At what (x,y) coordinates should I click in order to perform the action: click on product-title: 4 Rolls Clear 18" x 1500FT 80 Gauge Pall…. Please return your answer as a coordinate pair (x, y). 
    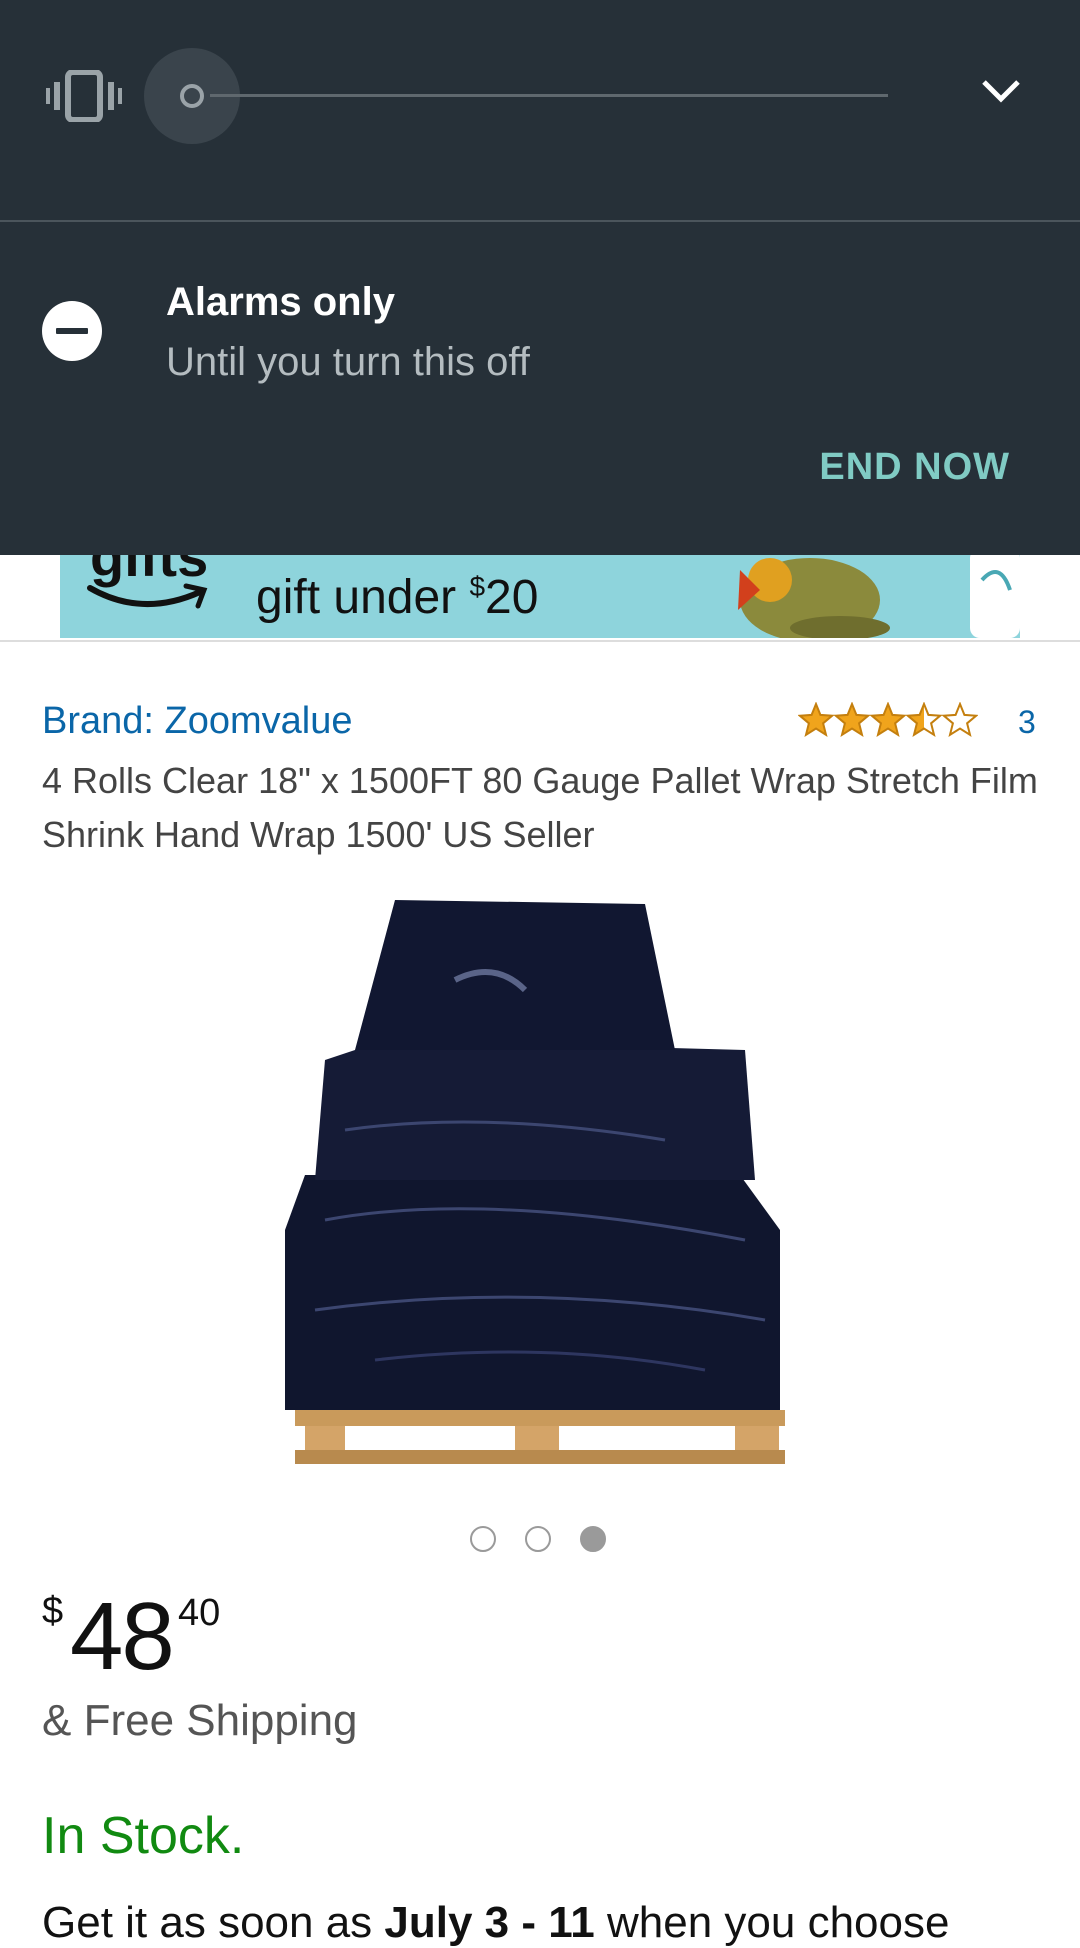
    Looking at the image, I should click on (540, 807).